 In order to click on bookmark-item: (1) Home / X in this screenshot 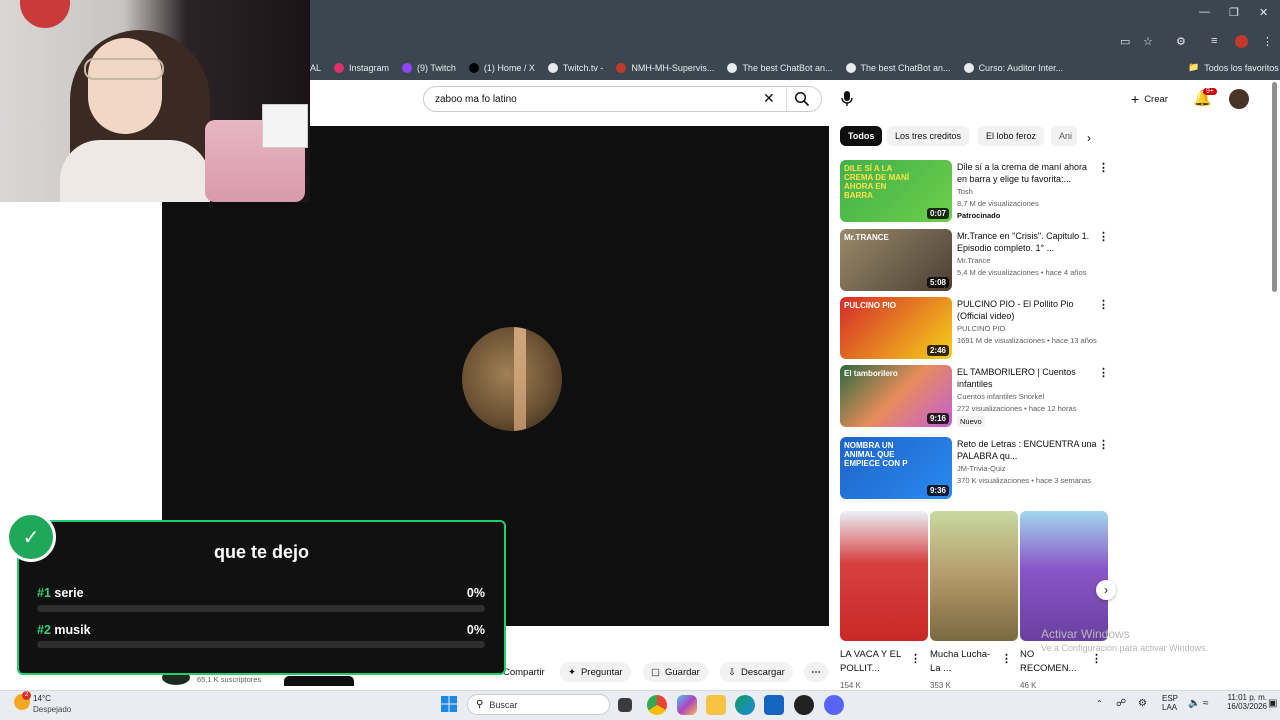, I will do `click(501, 68)`.